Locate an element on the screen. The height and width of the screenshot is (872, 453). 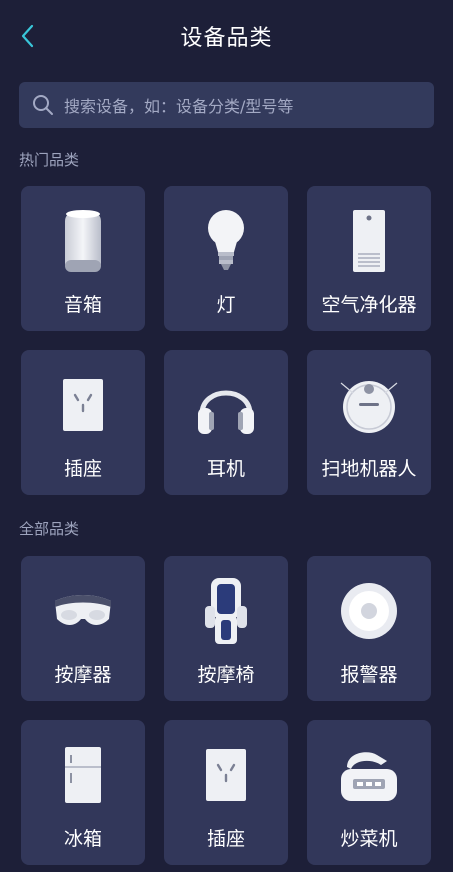
category-card-socket: 插座 is located at coordinates (83, 422).